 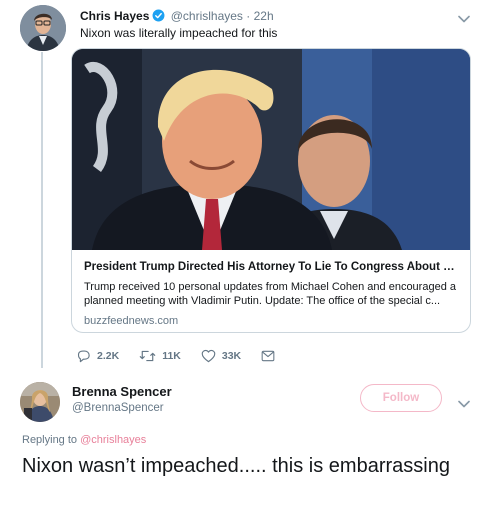 I want to click on tweet-text: Nixon was literally impeached for this, so click(x=179, y=33).